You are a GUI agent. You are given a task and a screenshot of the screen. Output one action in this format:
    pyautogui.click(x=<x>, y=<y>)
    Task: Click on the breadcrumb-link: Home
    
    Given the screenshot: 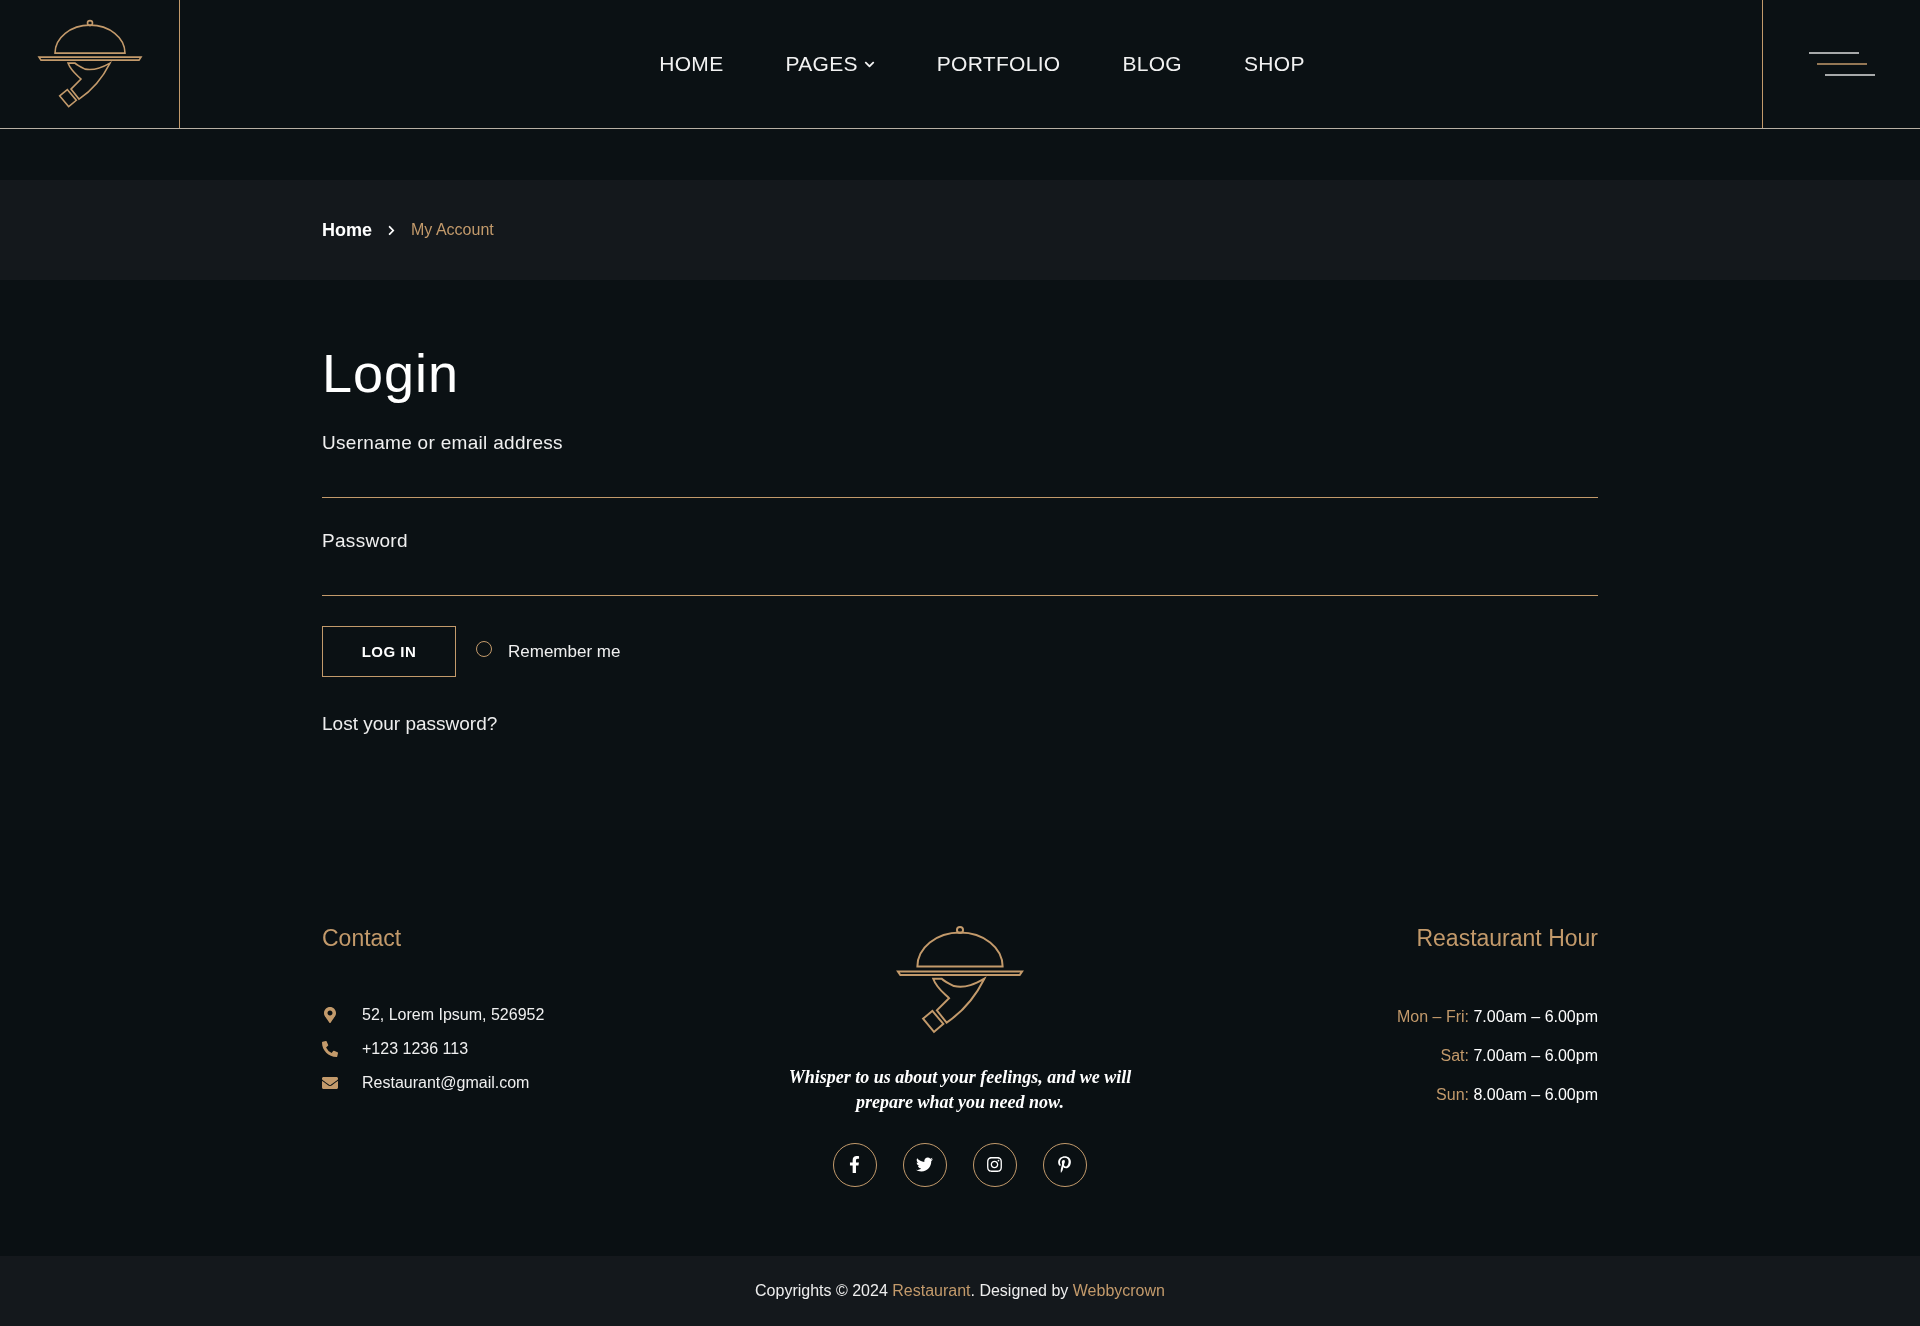 What is the action you would take?
    pyautogui.click(x=347, y=230)
    